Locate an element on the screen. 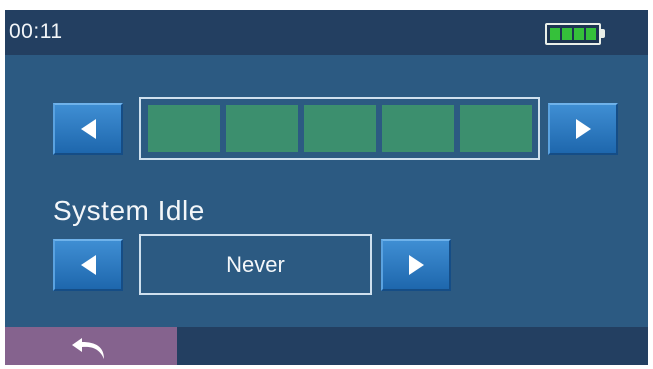  back-button is located at coordinates (91, 346).